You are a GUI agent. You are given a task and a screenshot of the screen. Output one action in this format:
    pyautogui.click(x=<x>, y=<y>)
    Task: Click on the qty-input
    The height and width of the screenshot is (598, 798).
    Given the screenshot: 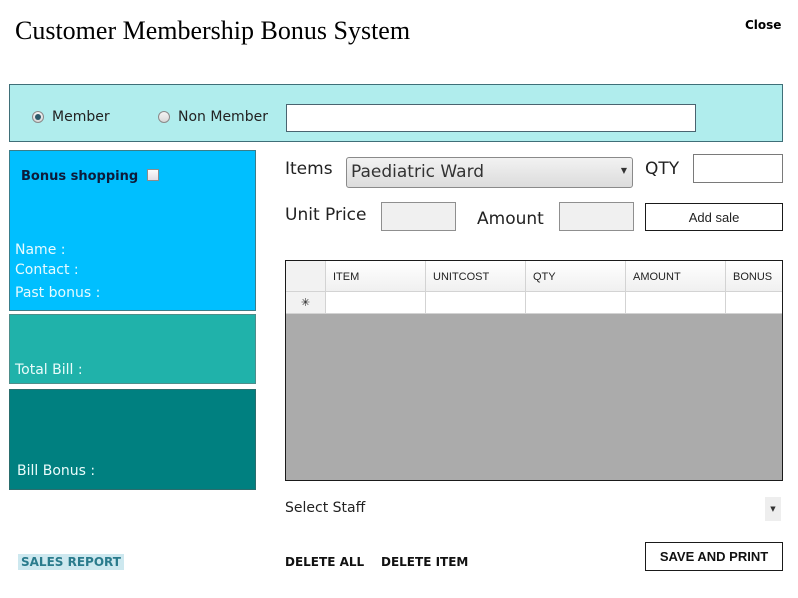 What is the action you would take?
    pyautogui.click(x=738, y=168)
    